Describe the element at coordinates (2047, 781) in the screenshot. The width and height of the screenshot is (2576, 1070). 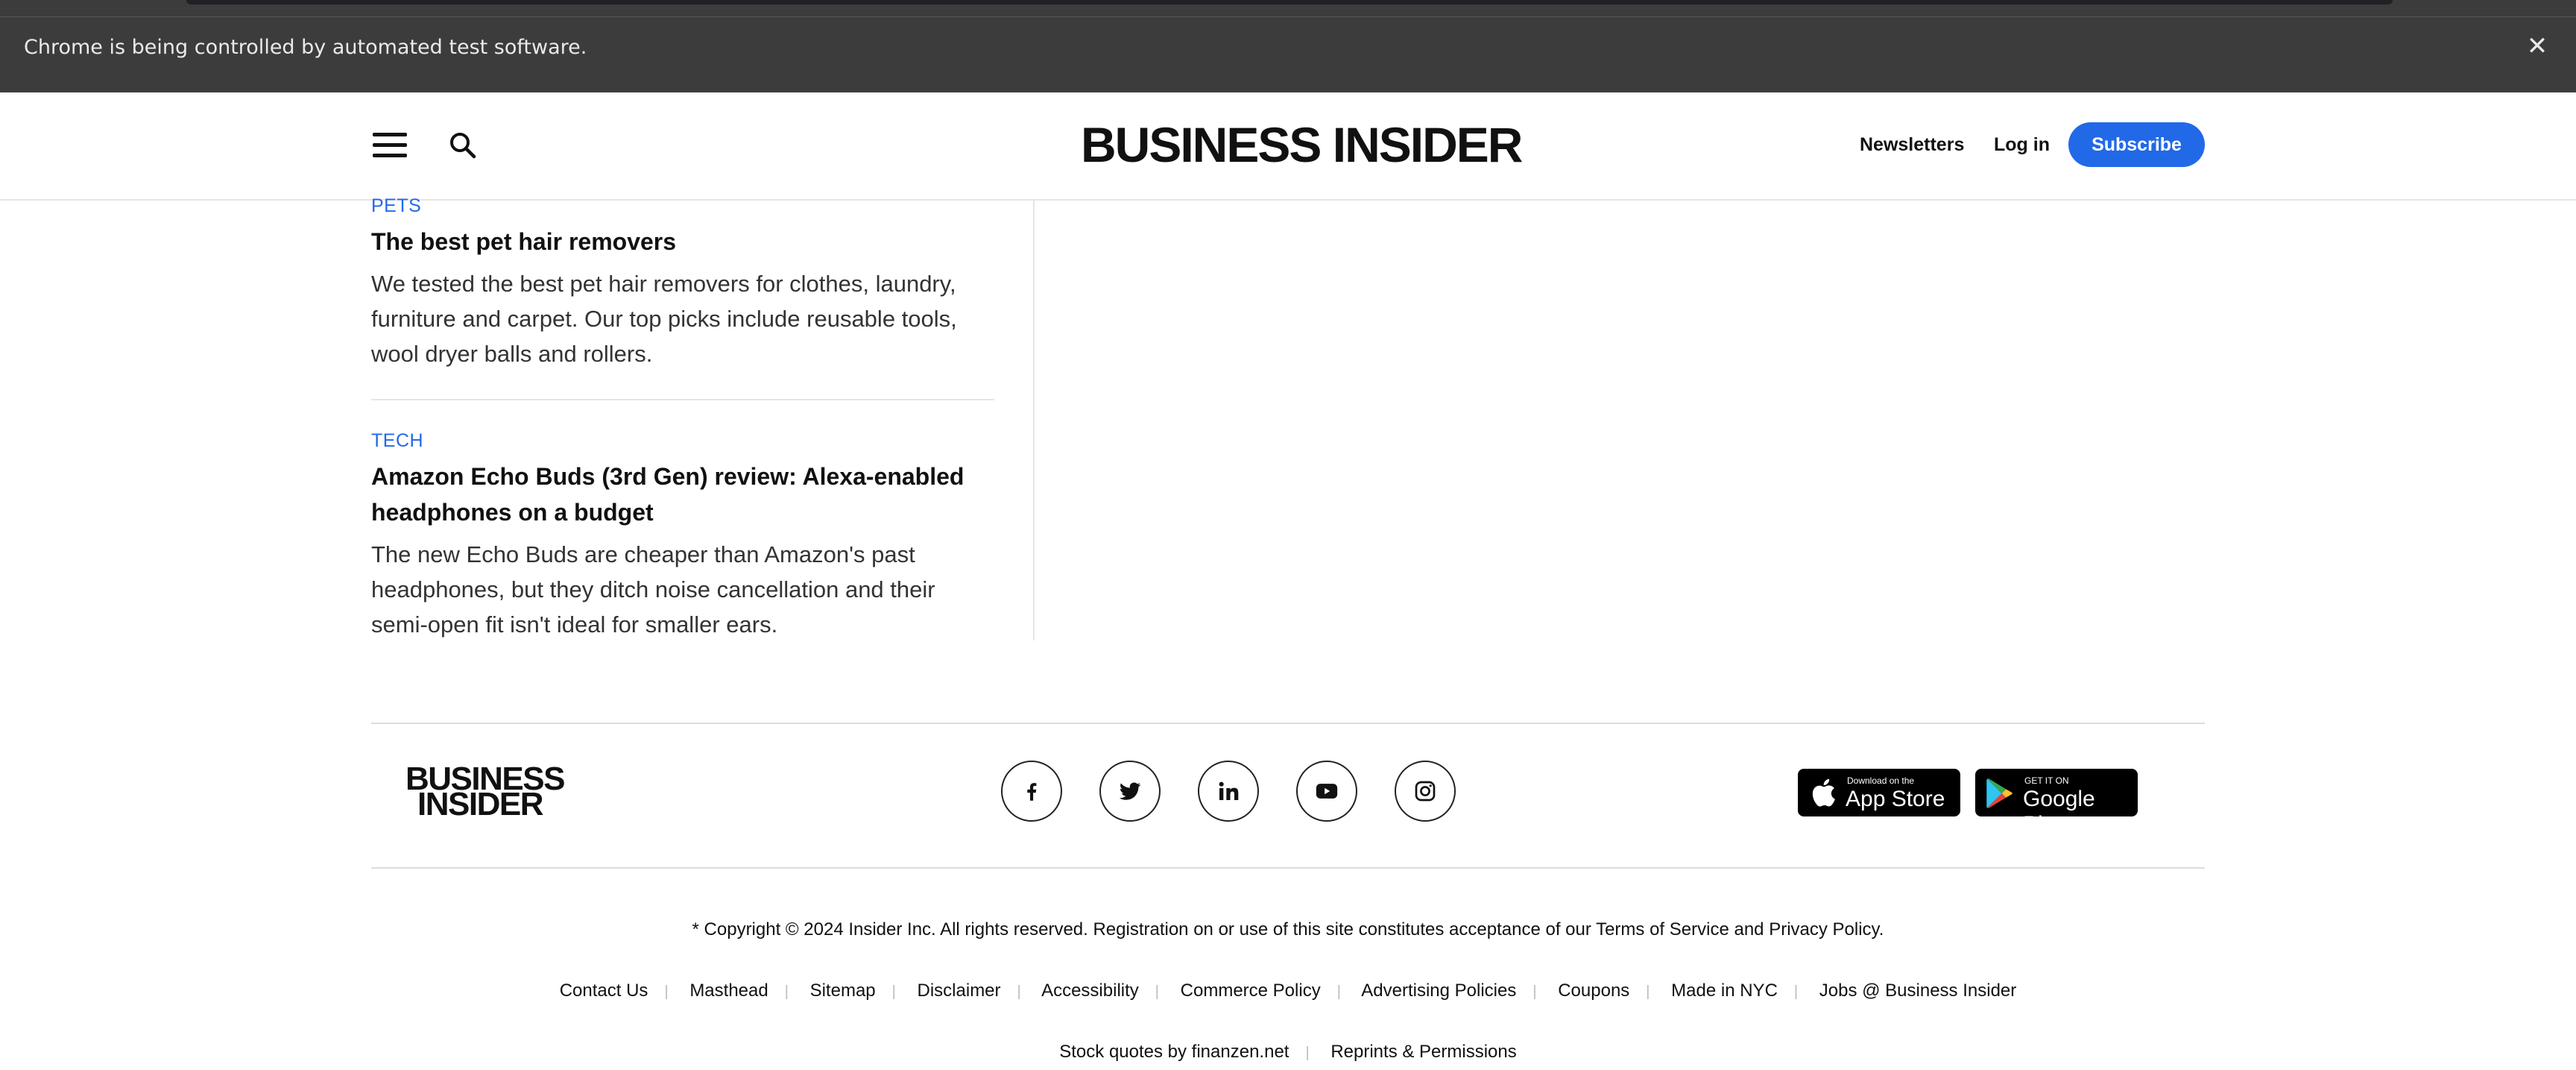
I see `google-play-small-text: GET IT ON` at that location.